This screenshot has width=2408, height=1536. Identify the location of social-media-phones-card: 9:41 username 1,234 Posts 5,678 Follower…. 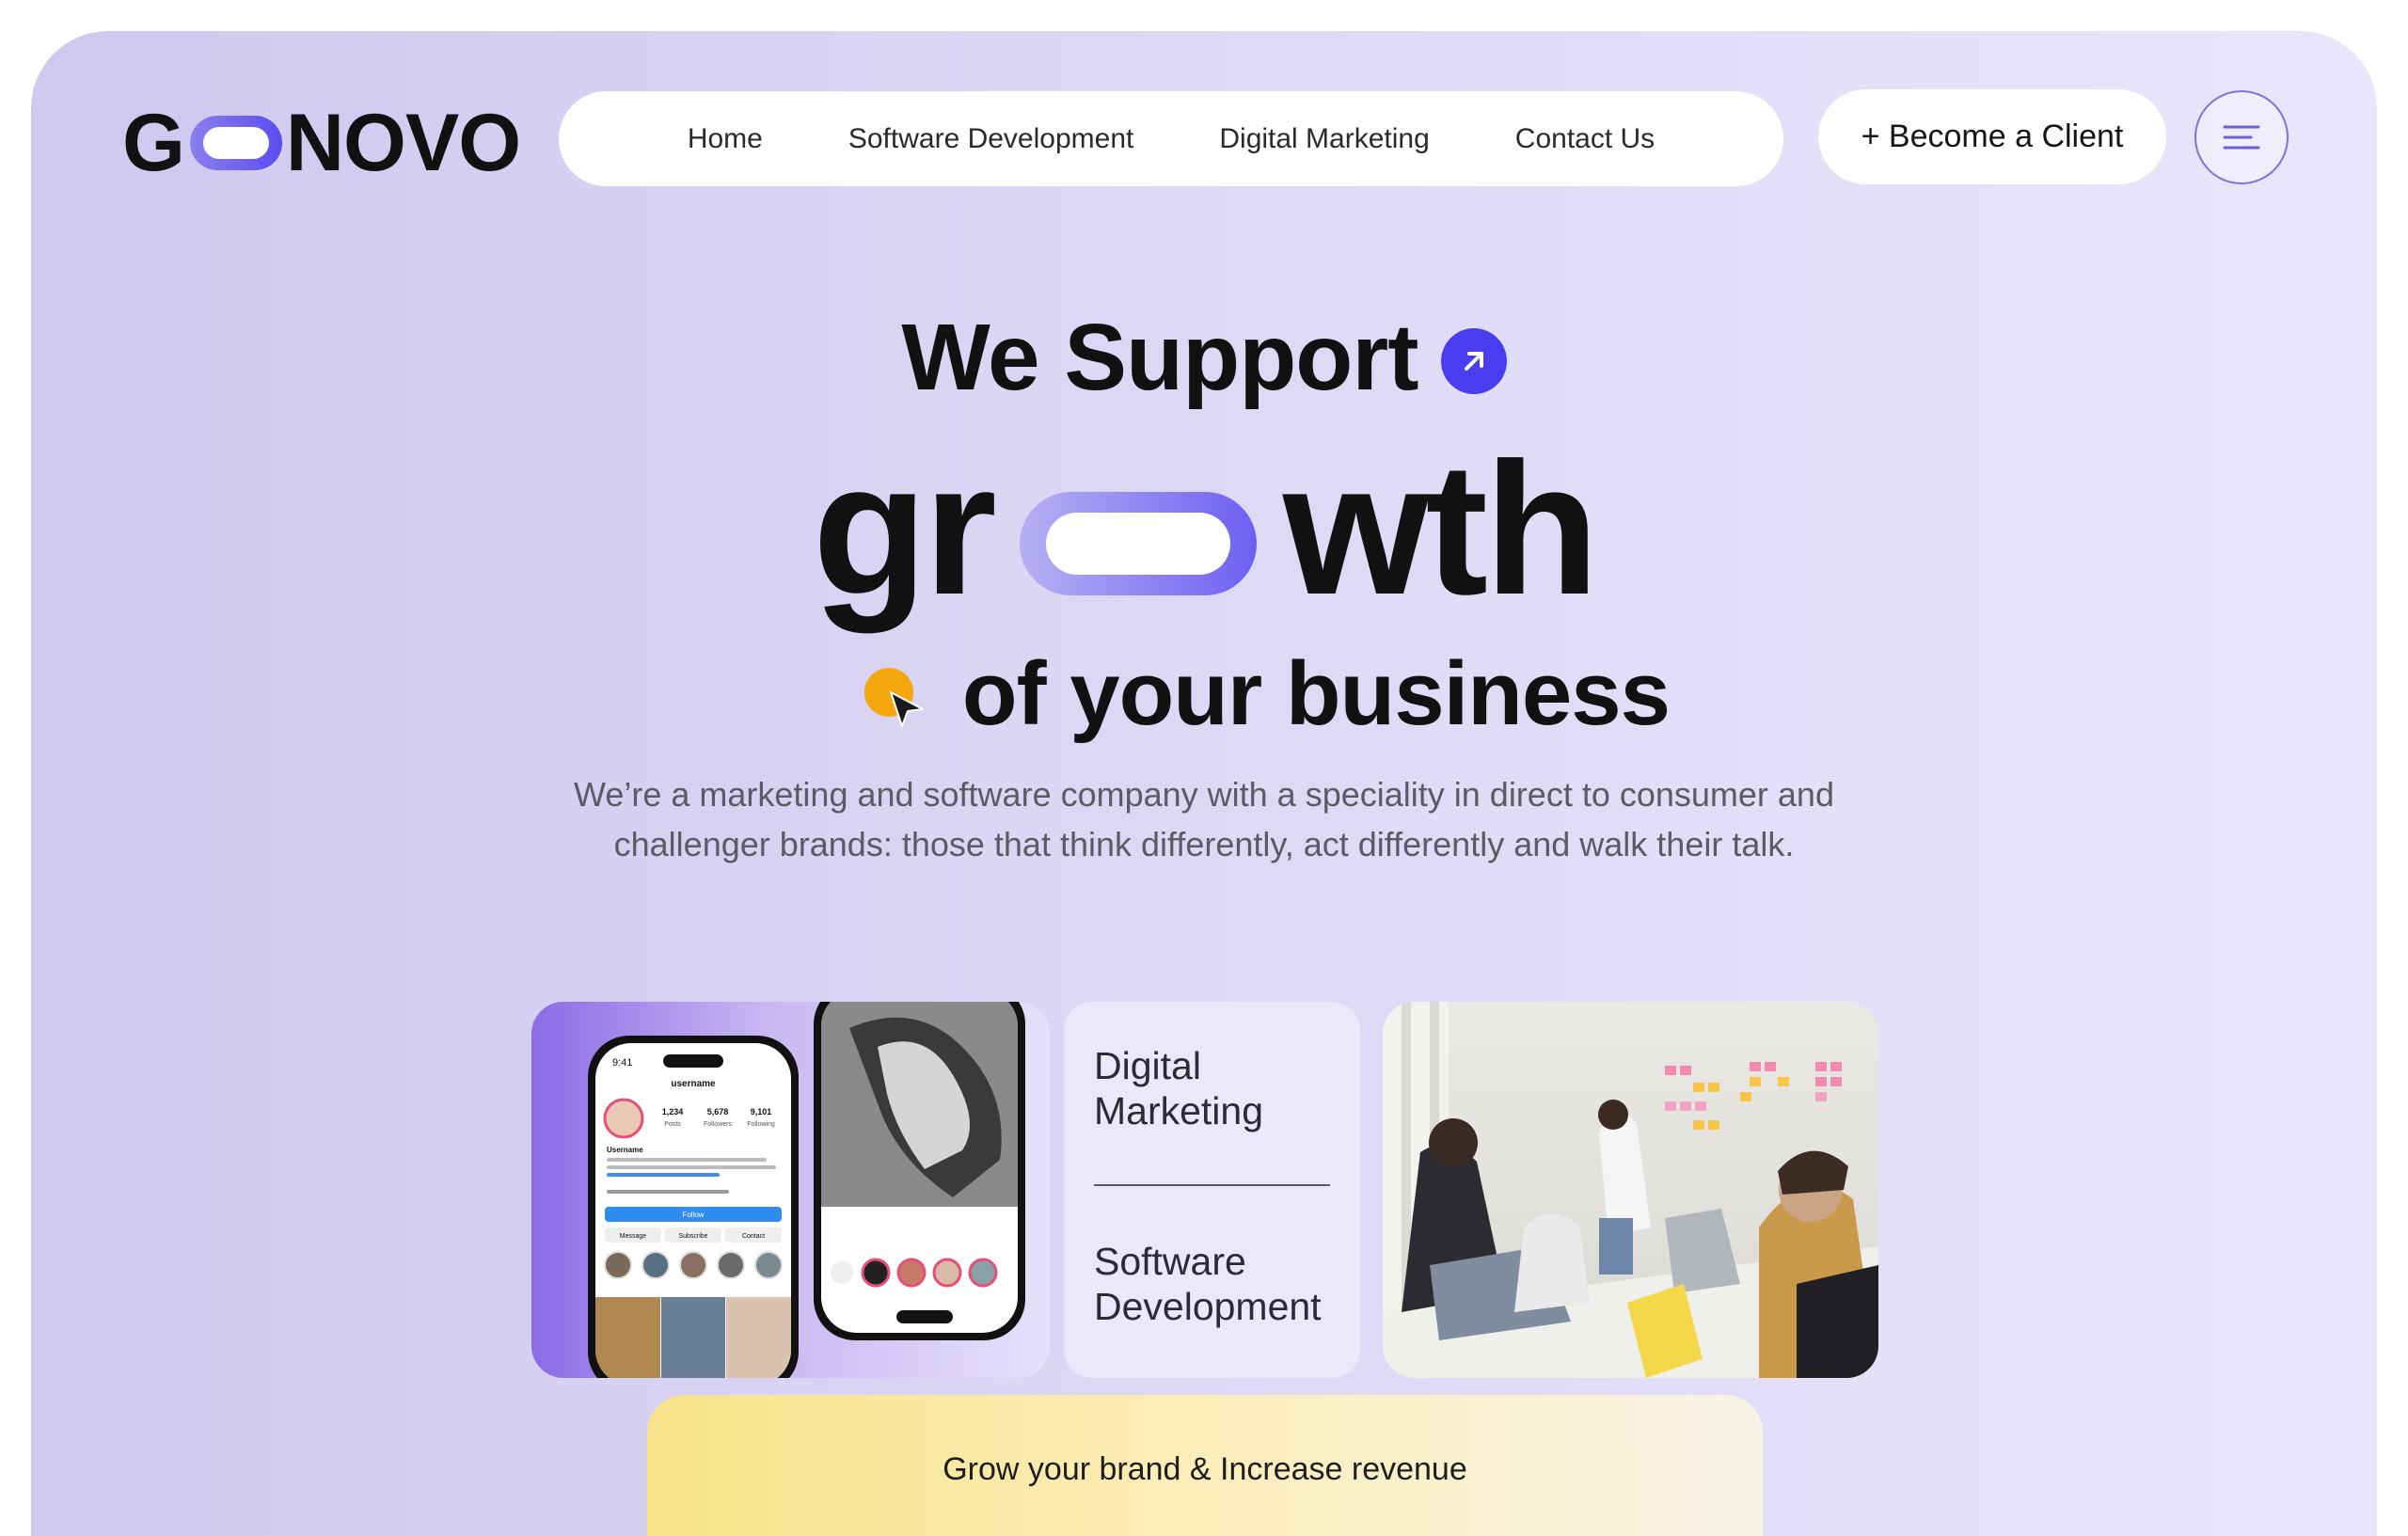
(791, 1190).